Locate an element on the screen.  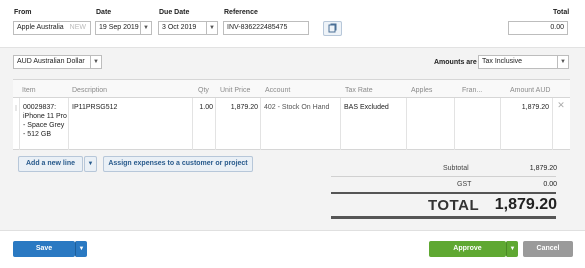
total-value: 0.00 is located at coordinates (557, 27).